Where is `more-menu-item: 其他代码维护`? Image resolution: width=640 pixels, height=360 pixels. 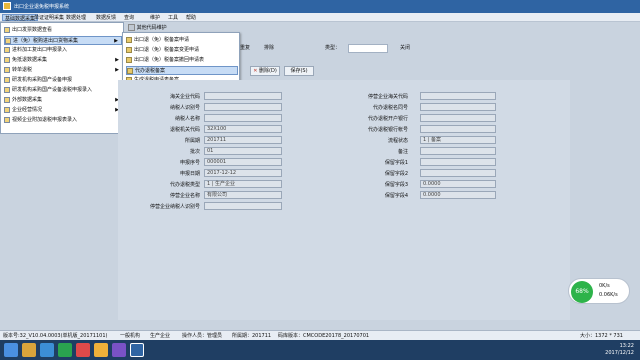
more-menu-item: 其他代码维护 is located at coordinates (147, 27).